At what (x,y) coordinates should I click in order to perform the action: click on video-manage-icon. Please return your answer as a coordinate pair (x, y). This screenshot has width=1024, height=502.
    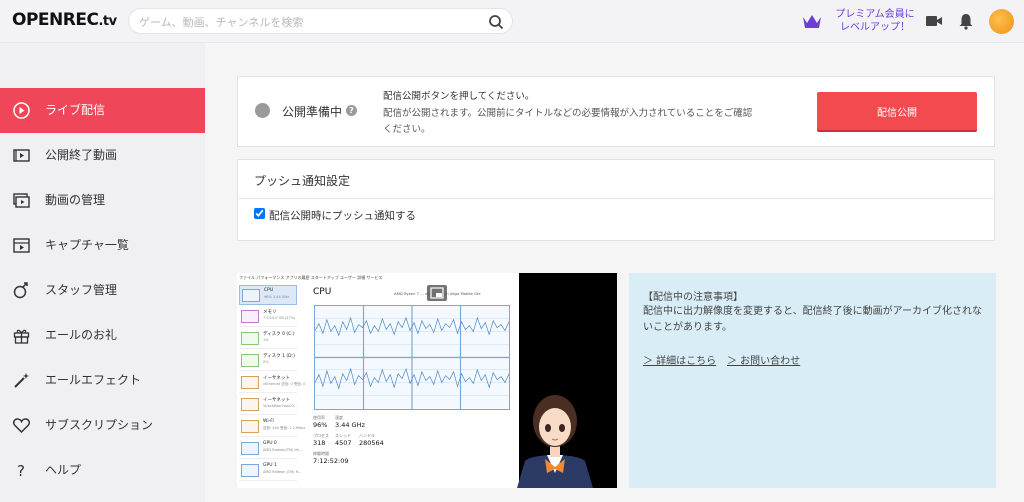
    Looking at the image, I should click on (21, 200).